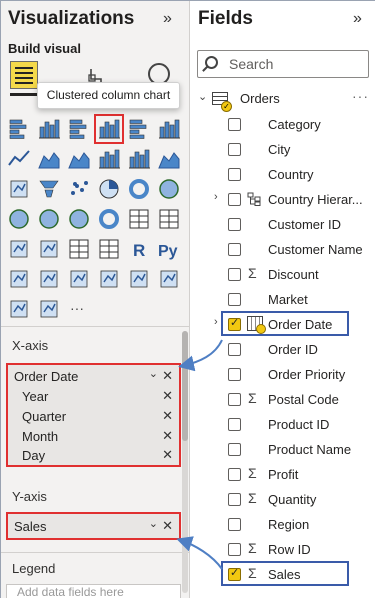 Image resolution: width=377 pixels, height=600 pixels. What do you see at coordinates (139, 249) in the screenshot?
I see `r-script-visual-icon: R` at bounding box center [139, 249].